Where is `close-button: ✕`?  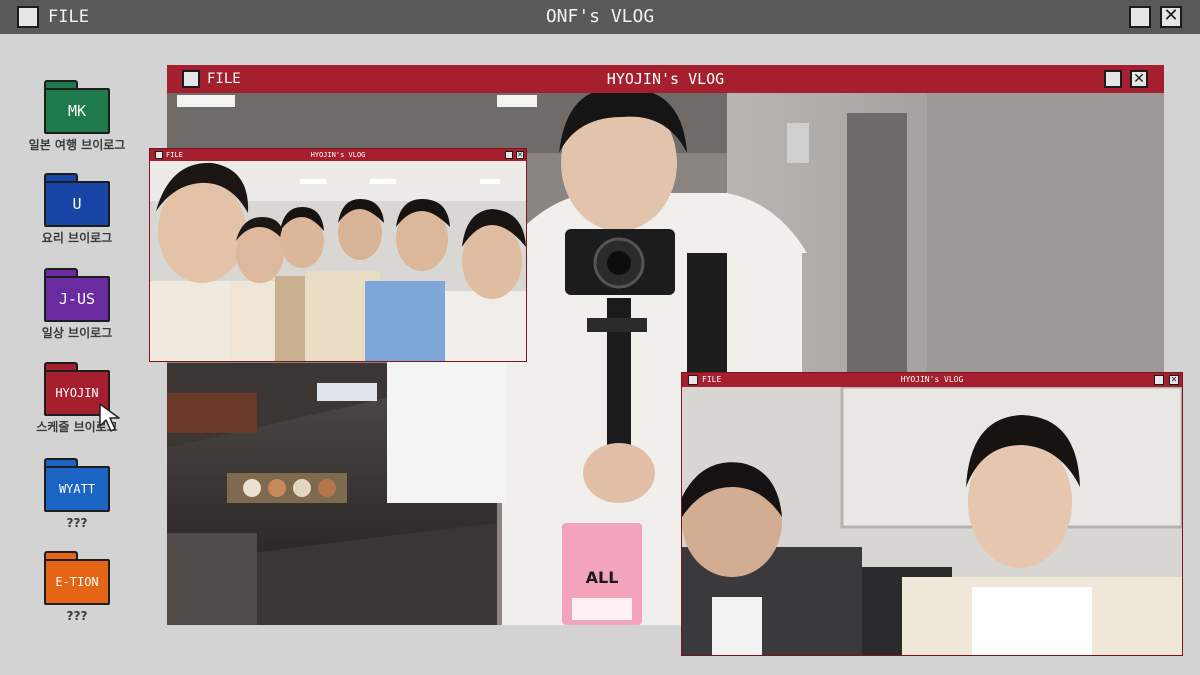
close-button: ✕ is located at coordinates (1171, 17).